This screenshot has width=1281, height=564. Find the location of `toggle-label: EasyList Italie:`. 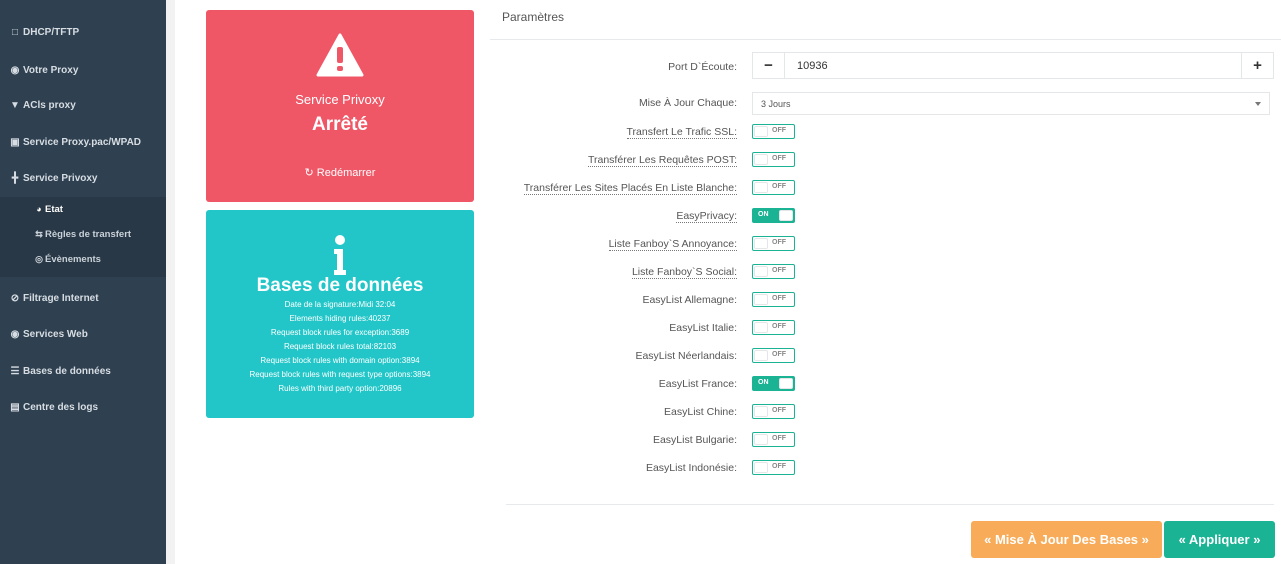

toggle-label: EasyList Italie: is located at coordinates (703, 328).